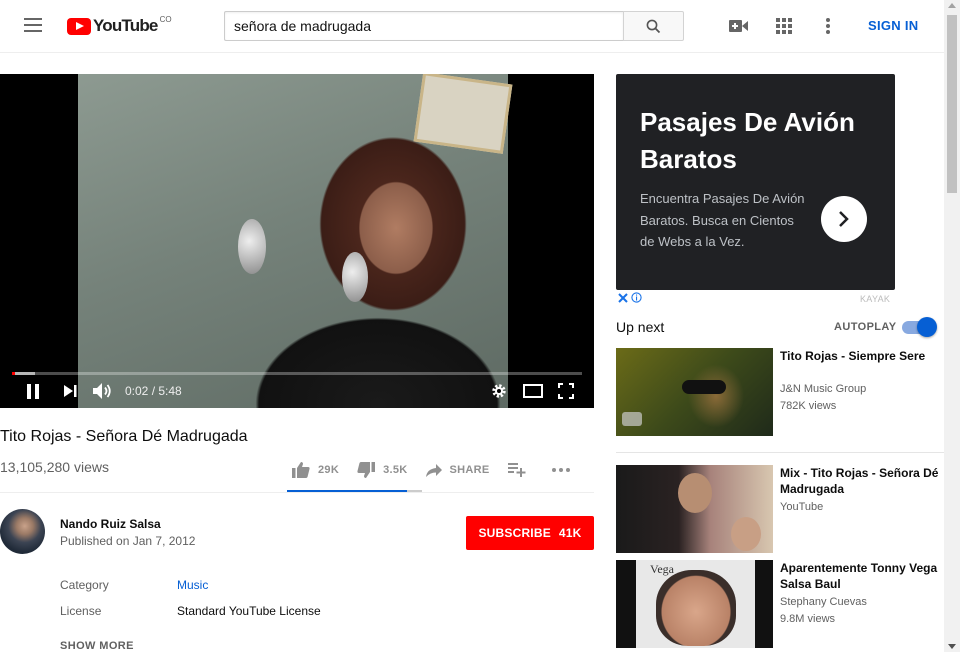 The height and width of the screenshot is (652, 960). What do you see at coordinates (808, 406) in the screenshot?
I see `recommended-video-views: 782K views` at bounding box center [808, 406].